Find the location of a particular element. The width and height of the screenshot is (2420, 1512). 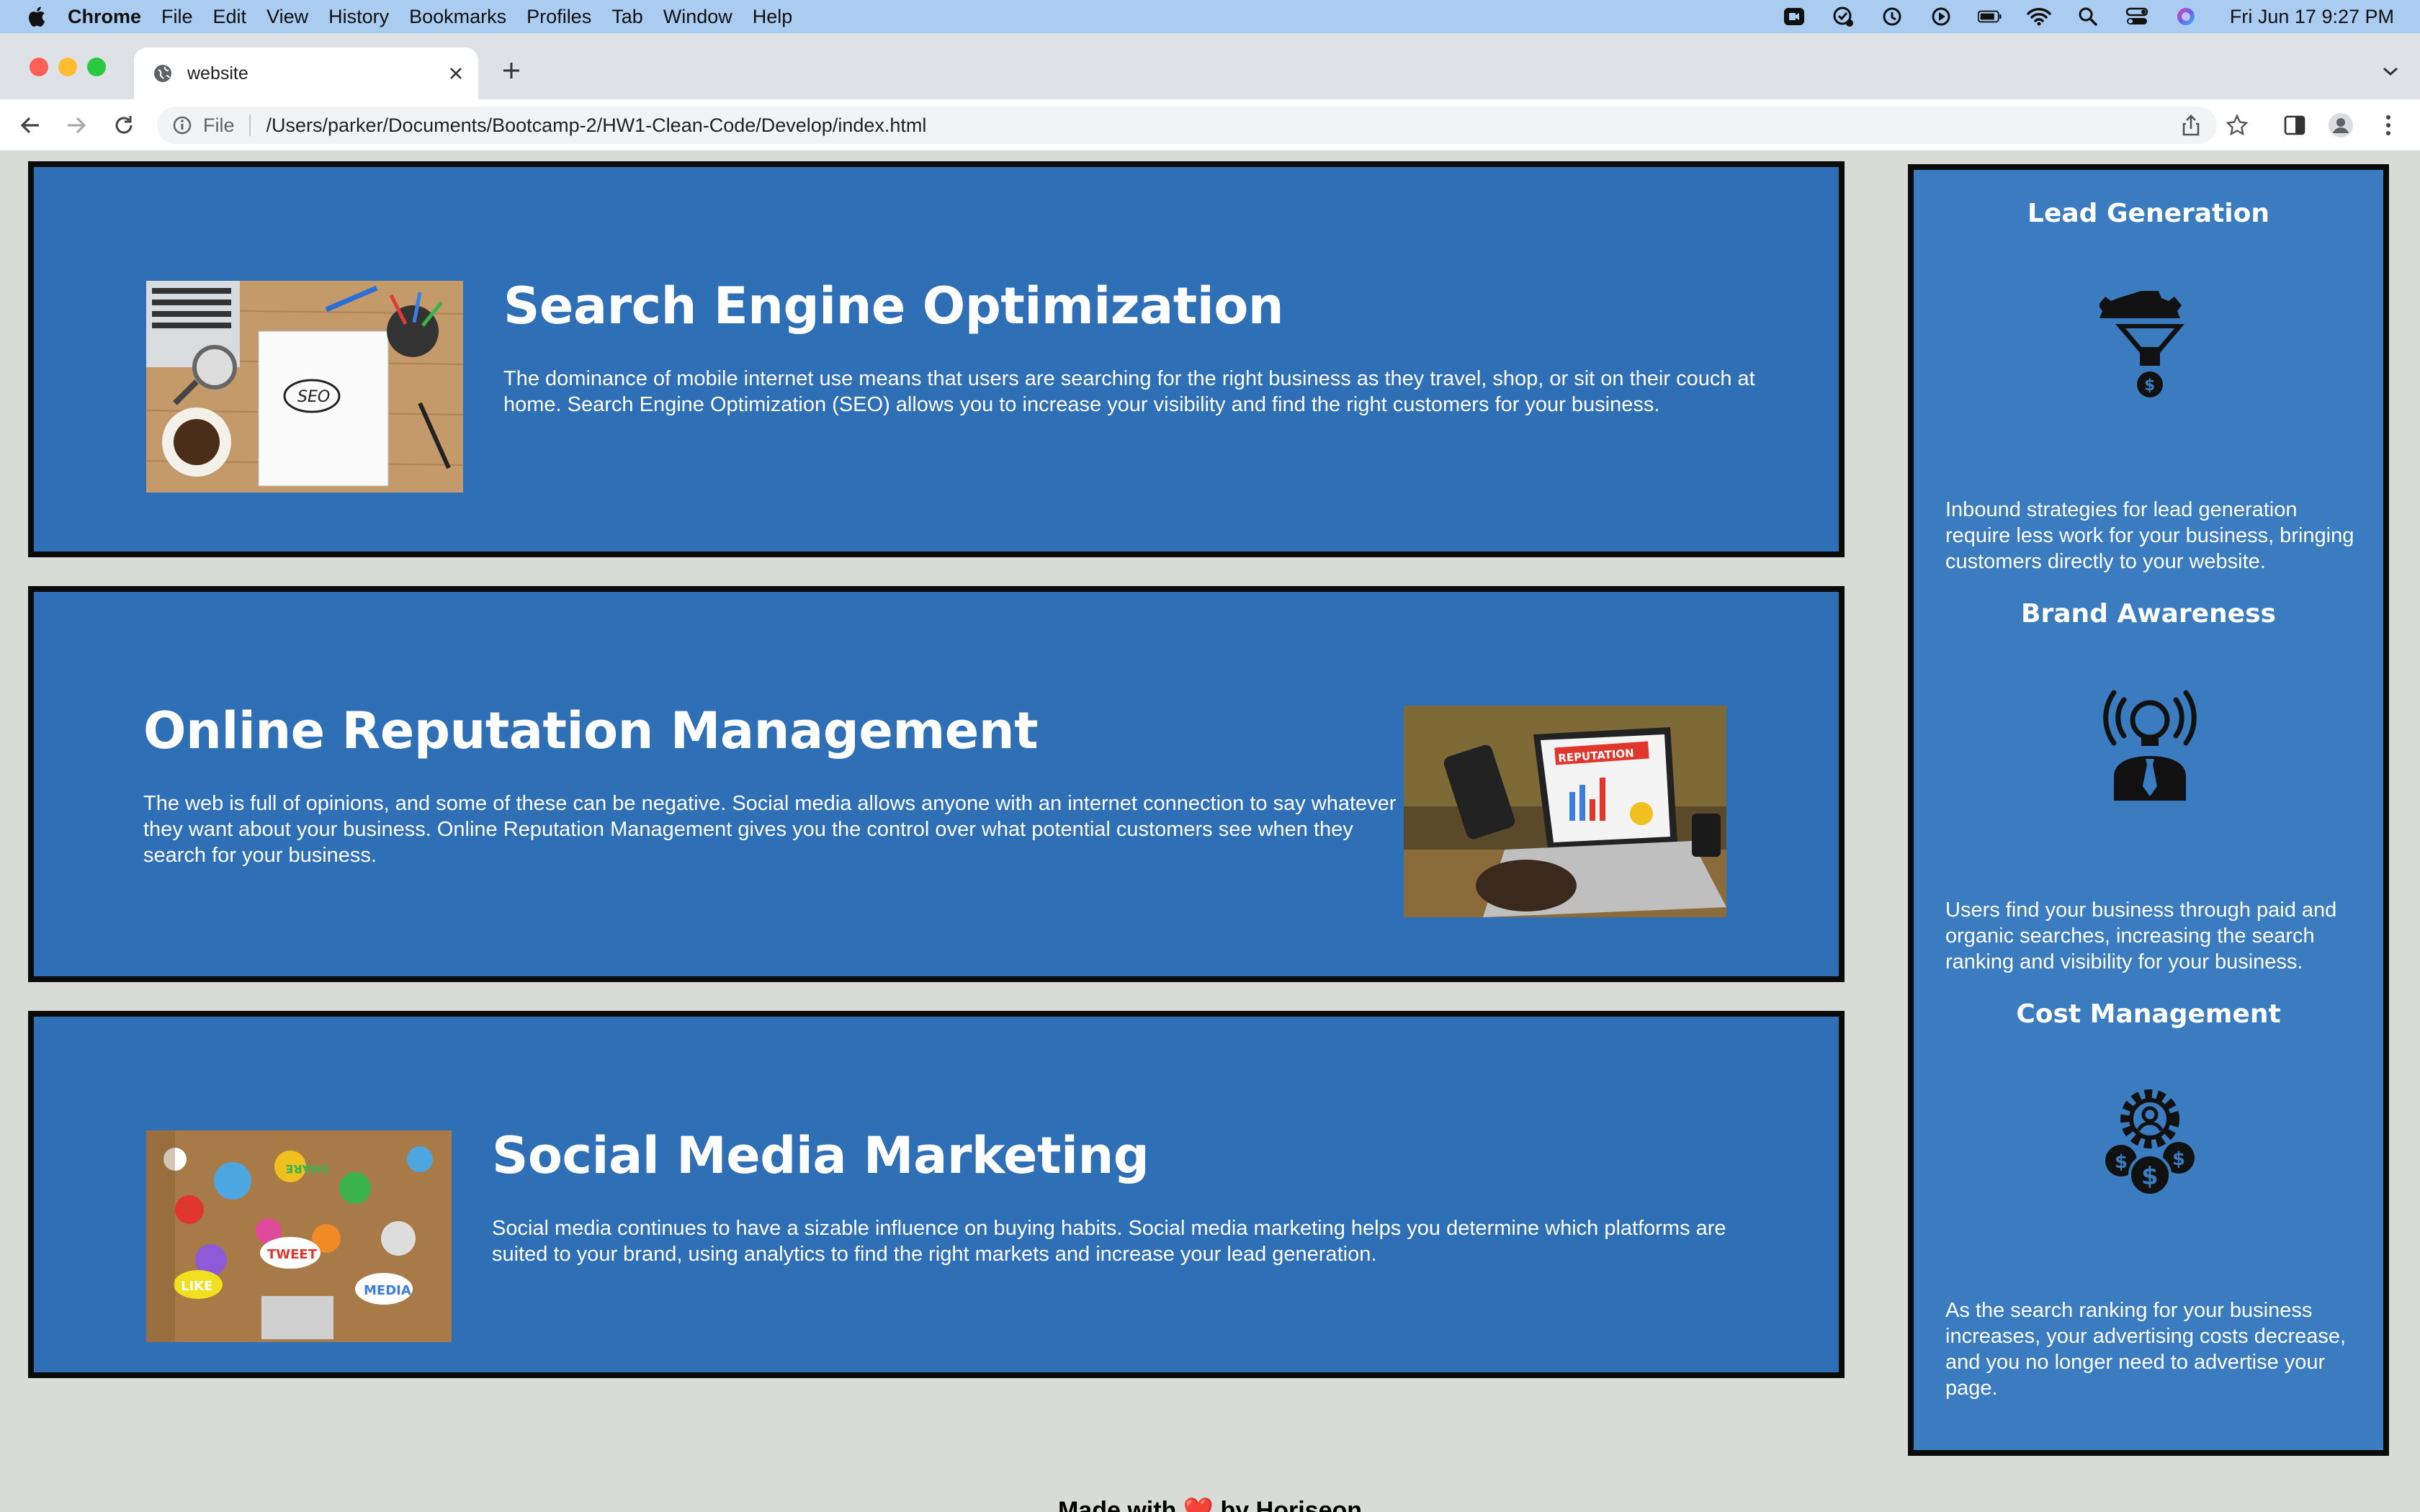

share-icon is located at coordinates (2191, 125).